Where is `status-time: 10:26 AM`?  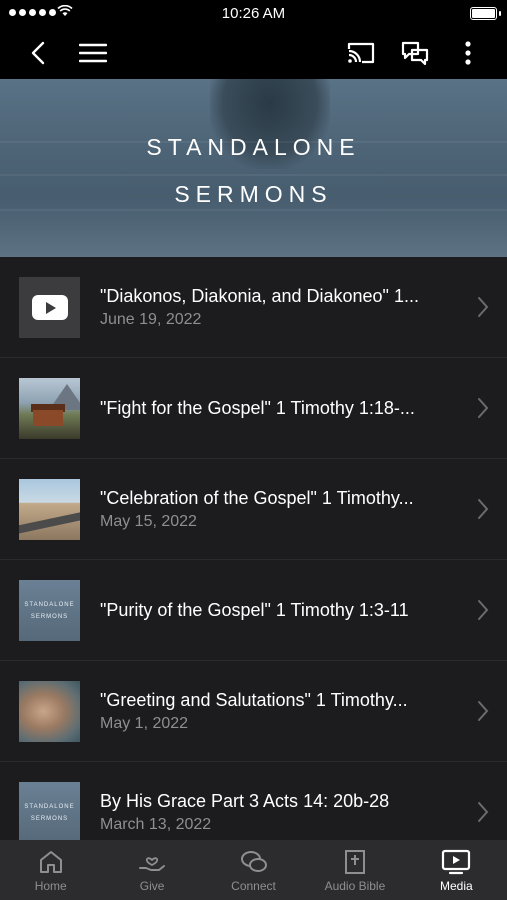 status-time: 10:26 AM is located at coordinates (253, 13).